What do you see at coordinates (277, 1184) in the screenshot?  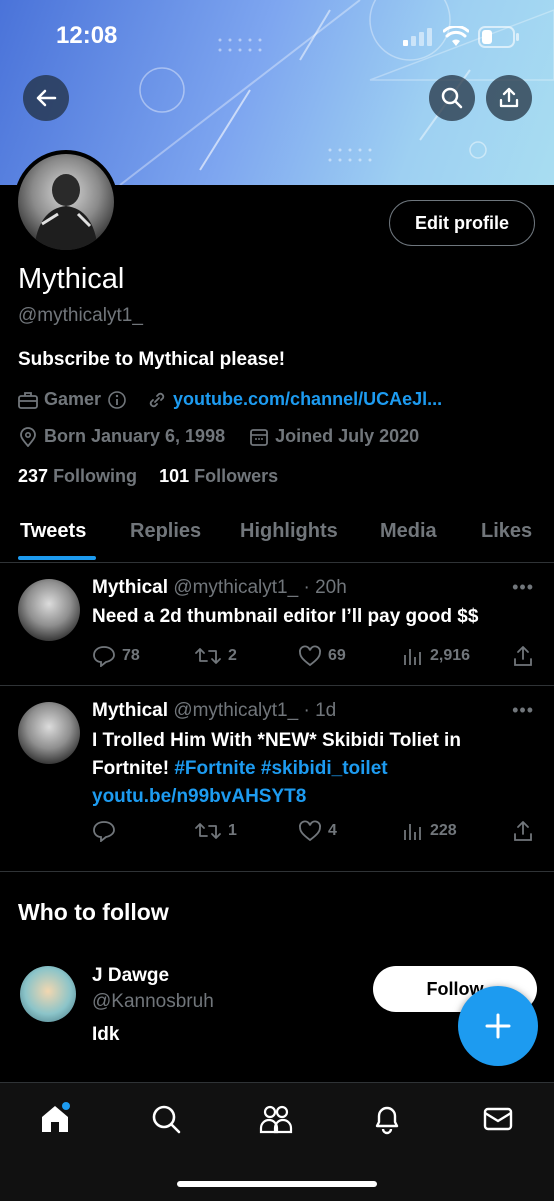 I see `home-indicator` at bounding box center [277, 1184].